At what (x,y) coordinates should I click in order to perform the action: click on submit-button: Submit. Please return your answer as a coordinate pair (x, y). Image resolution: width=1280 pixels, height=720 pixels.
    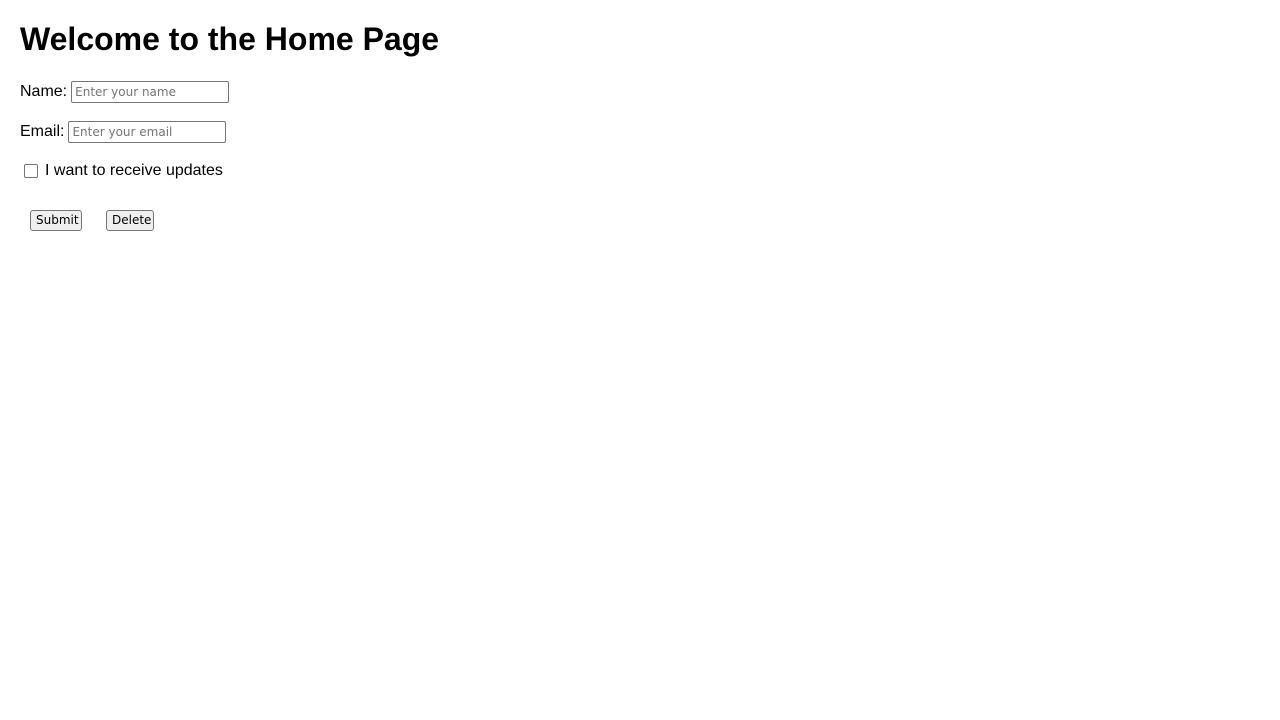
    Looking at the image, I should click on (56, 220).